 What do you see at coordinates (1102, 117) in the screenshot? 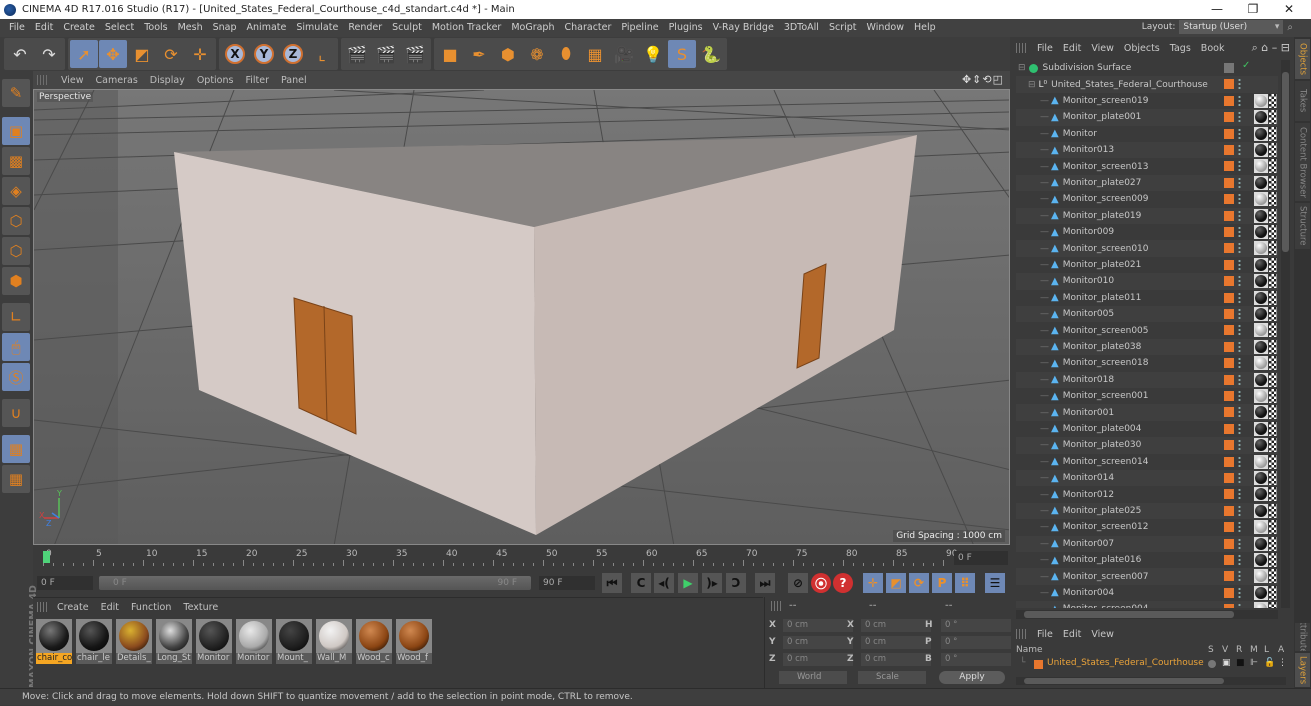
I see `object-name: Monitor_plate001` at bounding box center [1102, 117].